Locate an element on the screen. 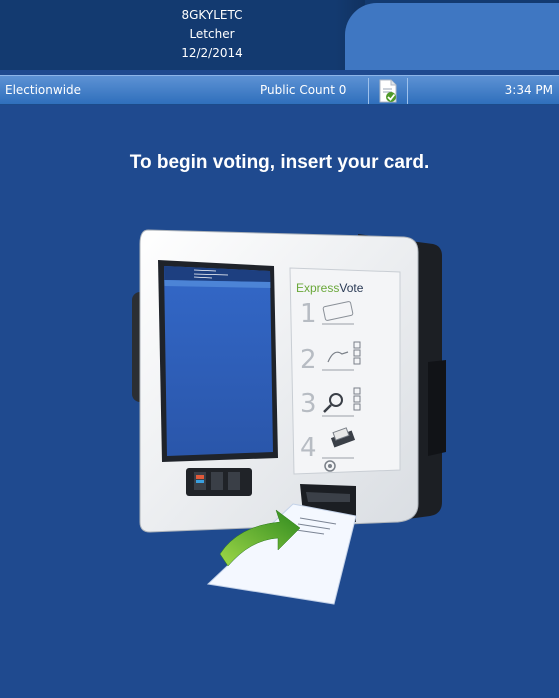 This screenshot has height=698, width=559. status-bar: Electionwide Public Count 0 3:34 PM is located at coordinates (279, 90).